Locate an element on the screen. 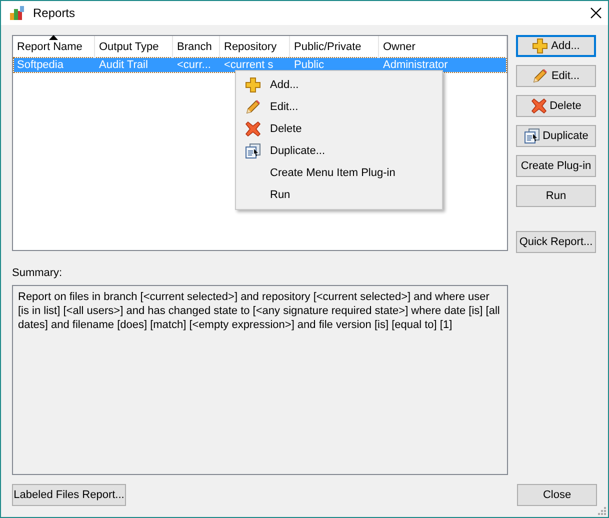 Image resolution: width=609 pixels, height=518 pixels. close-icon is located at coordinates (596, 13).